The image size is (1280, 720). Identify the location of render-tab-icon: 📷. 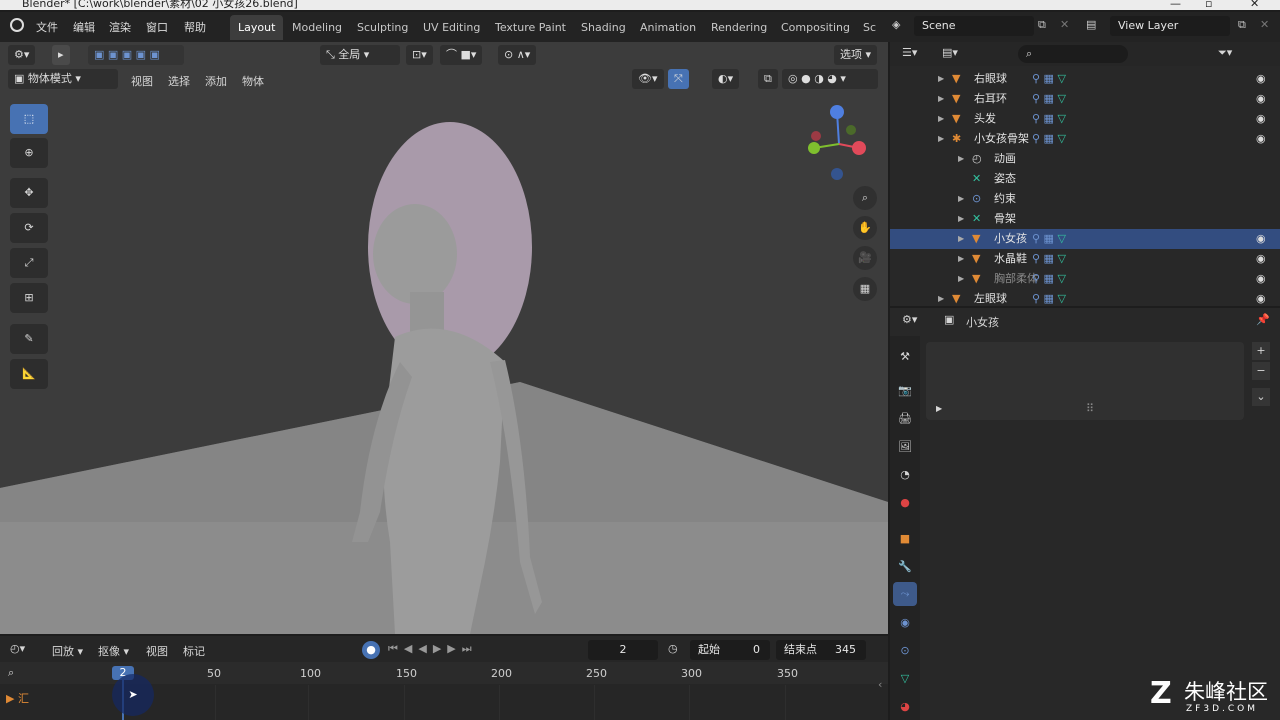
(905, 390).